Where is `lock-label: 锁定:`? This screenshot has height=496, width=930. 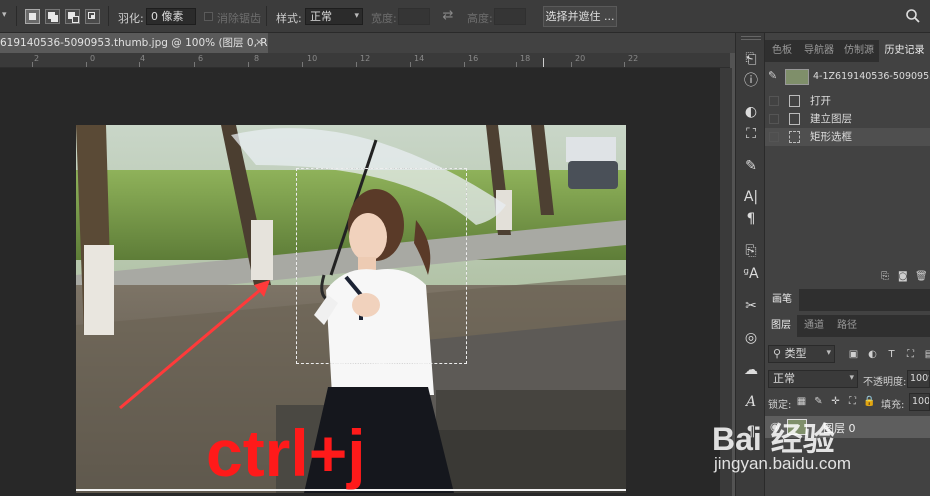
lock-label: 锁定: is located at coordinates (780, 405).